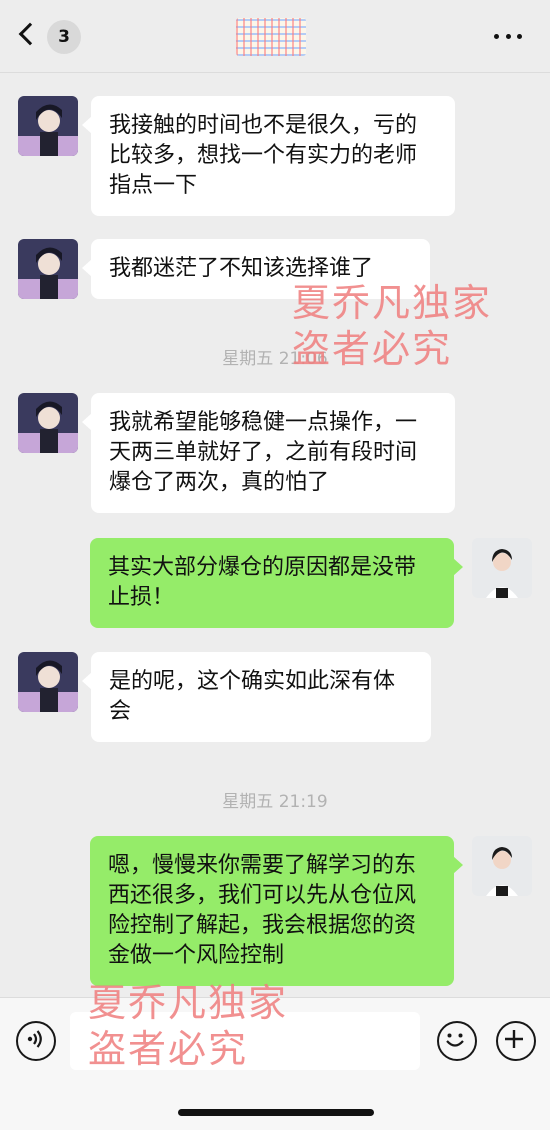 The width and height of the screenshot is (550, 1130). What do you see at coordinates (36, 1041) in the screenshot?
I see `voice-icon` at bounding box center [36, 1041].